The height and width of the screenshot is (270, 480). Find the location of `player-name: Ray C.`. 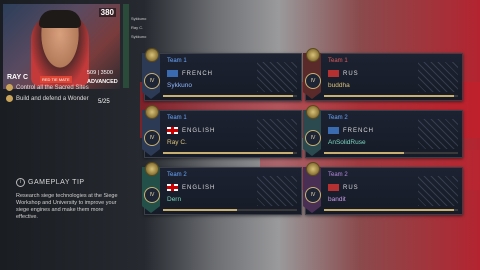

player-name: Ray C. is located at coordinates (177, 142).